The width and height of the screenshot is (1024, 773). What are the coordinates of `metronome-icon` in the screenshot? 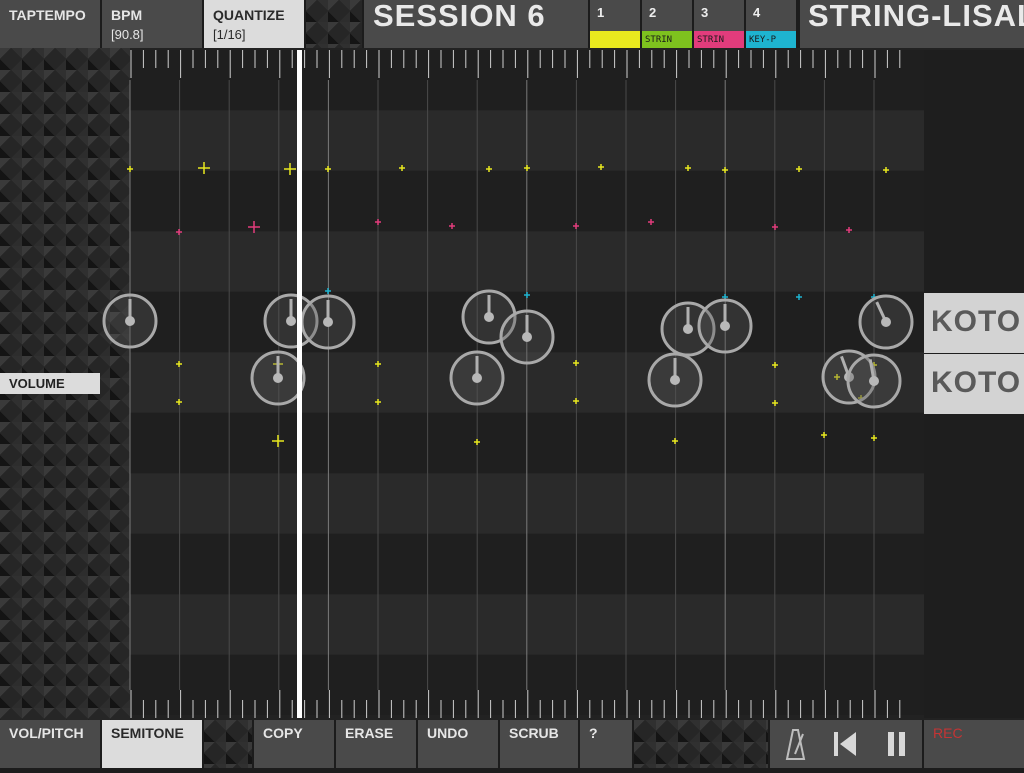 It's located at (795, 744).